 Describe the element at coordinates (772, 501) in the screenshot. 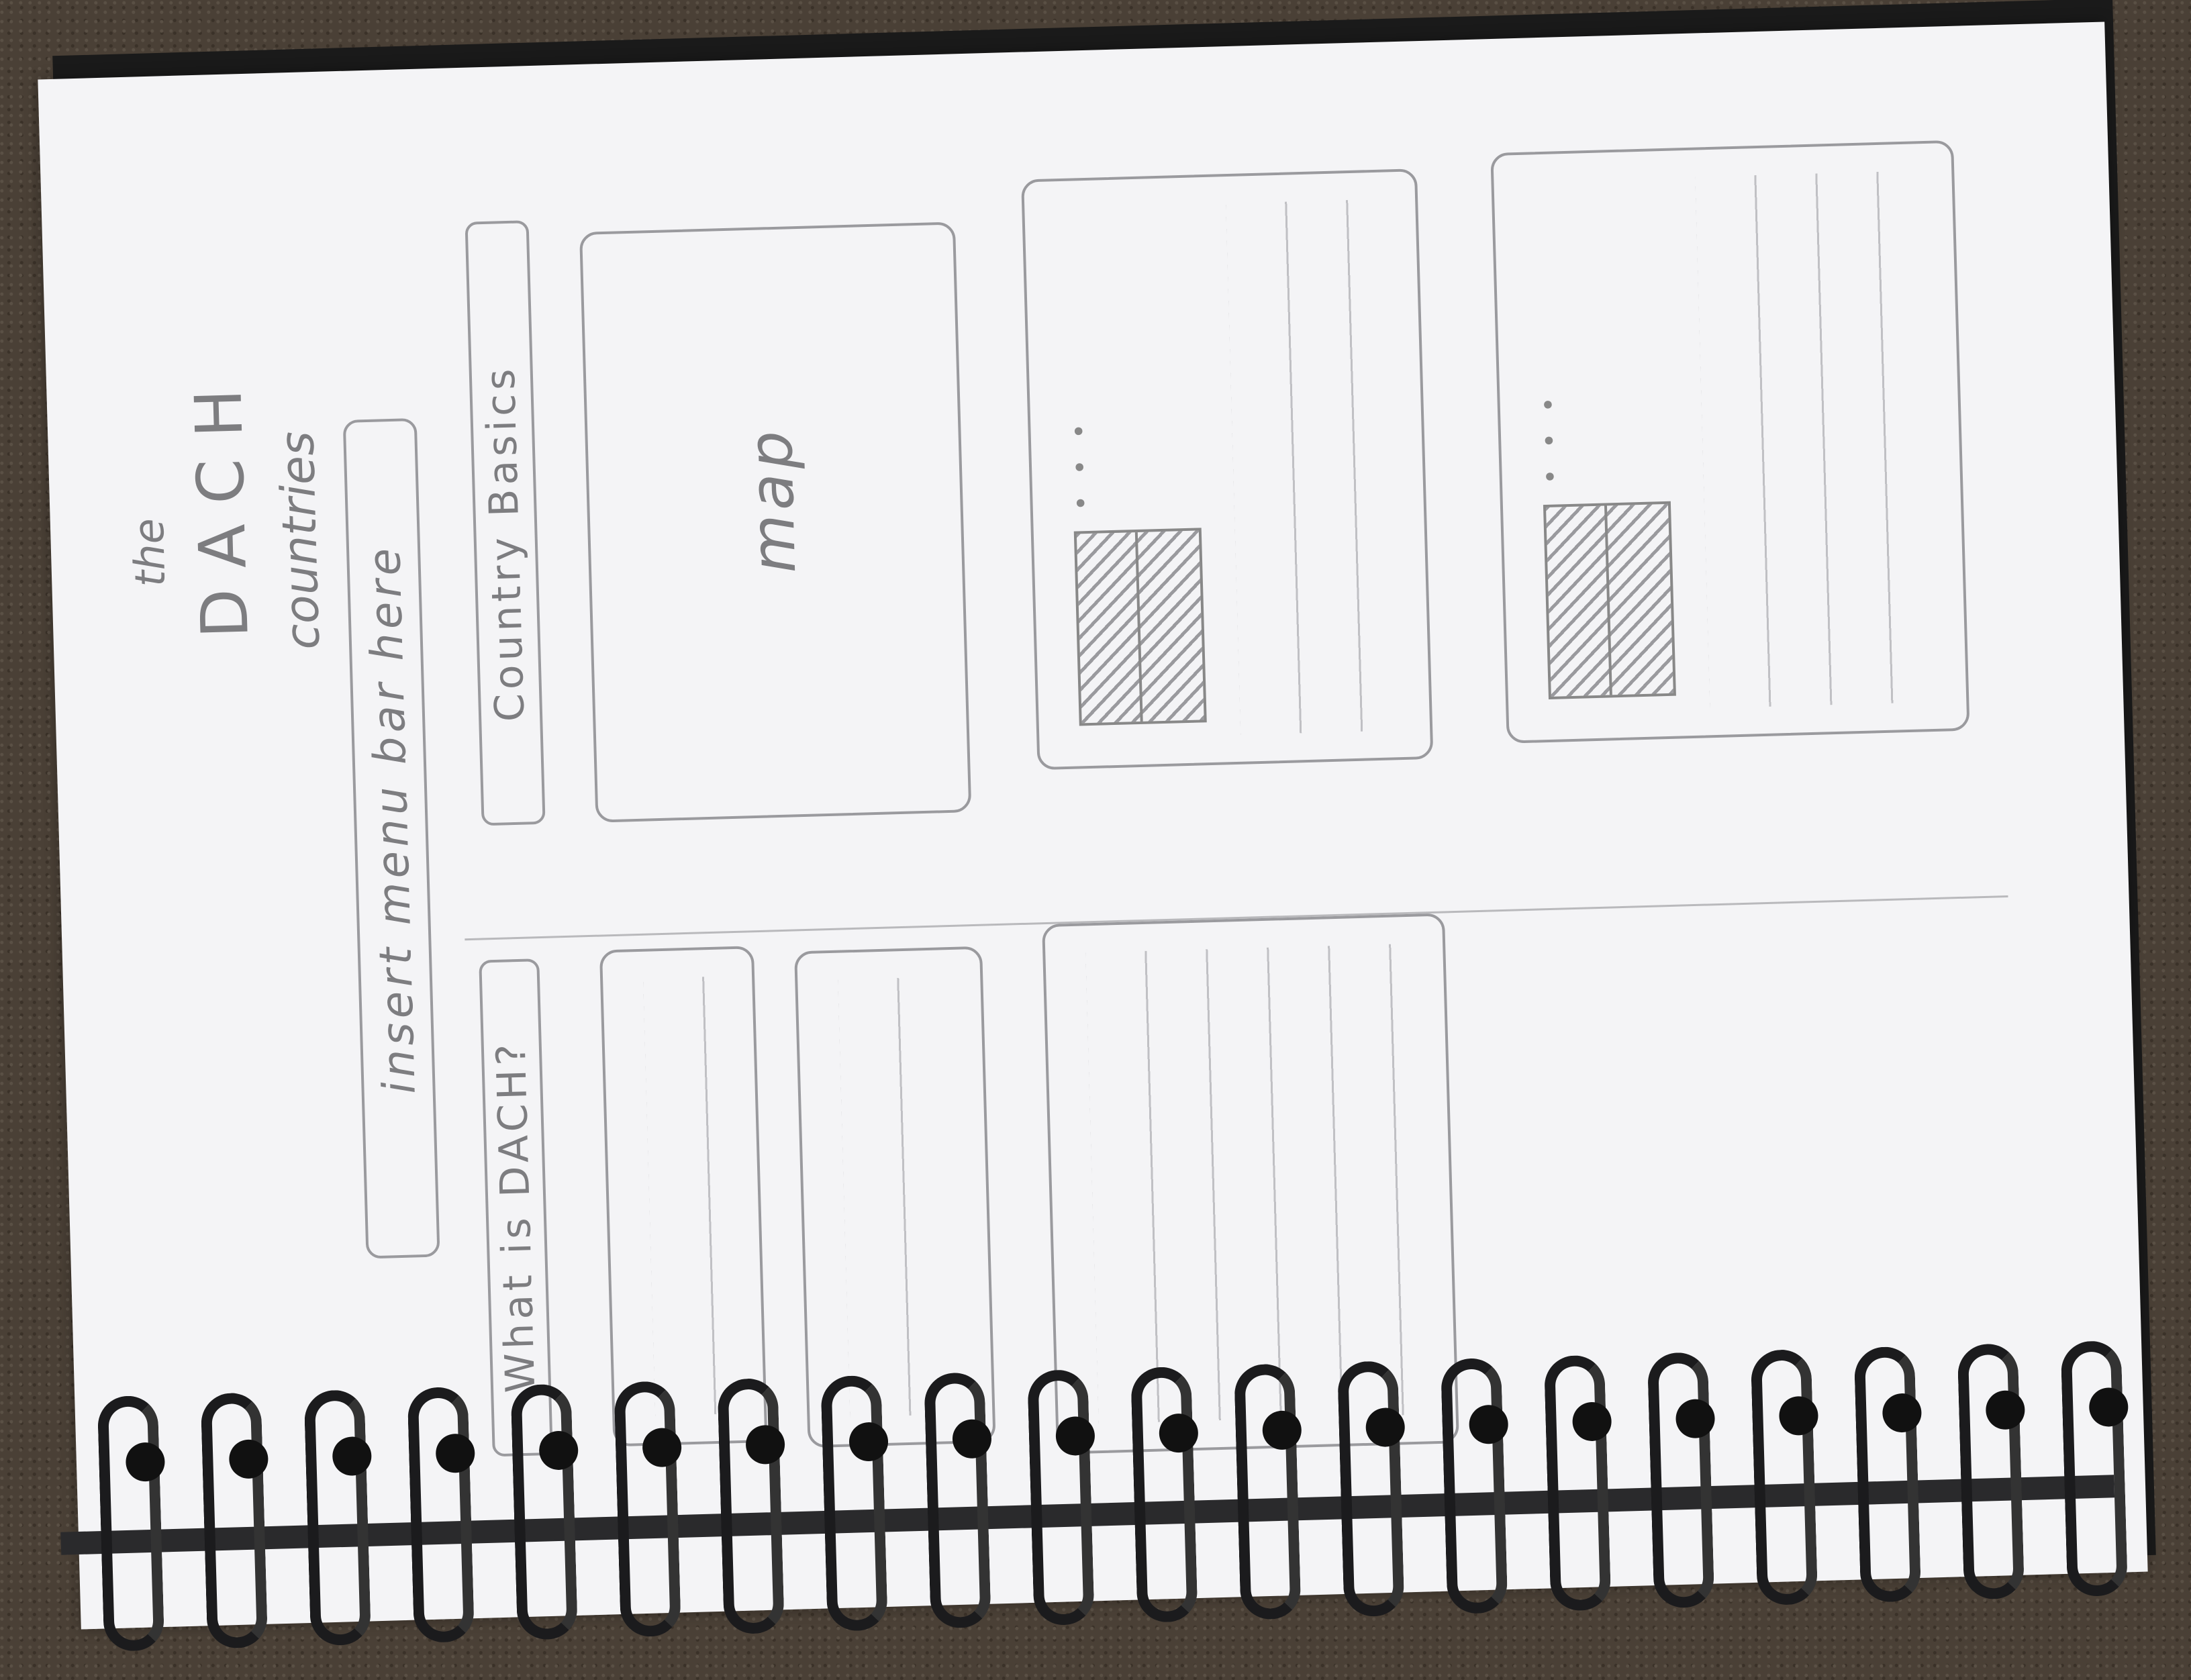

I see `map-label: map` at that location.